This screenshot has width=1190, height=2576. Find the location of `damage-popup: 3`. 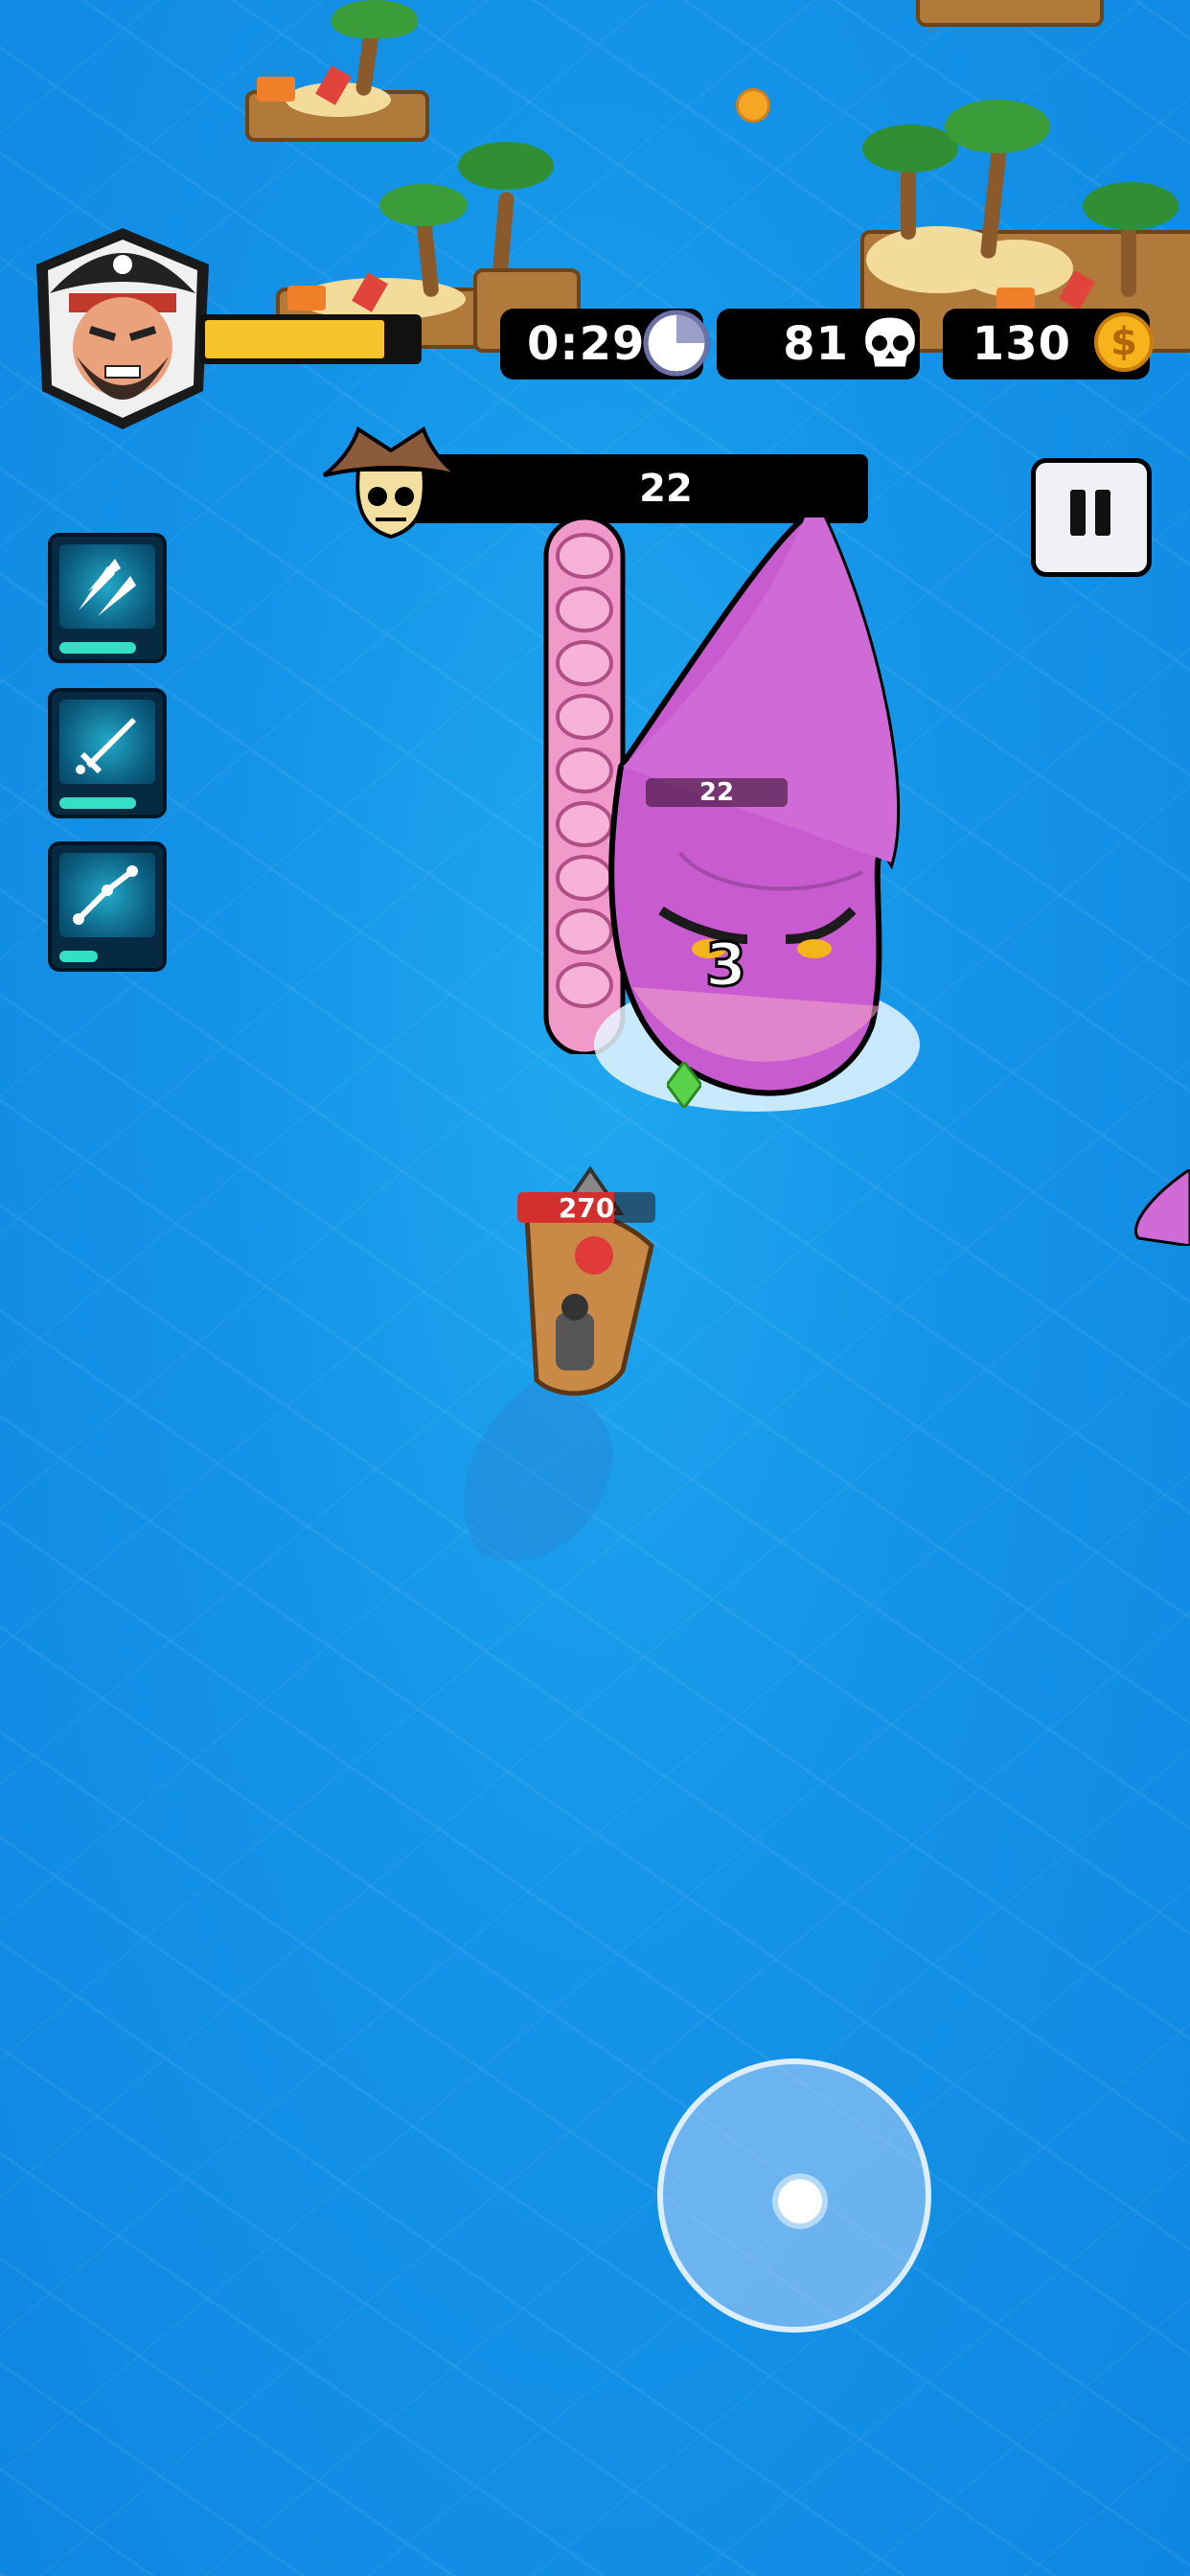

damage-popup: 3 is located at coordinates (725, 965).